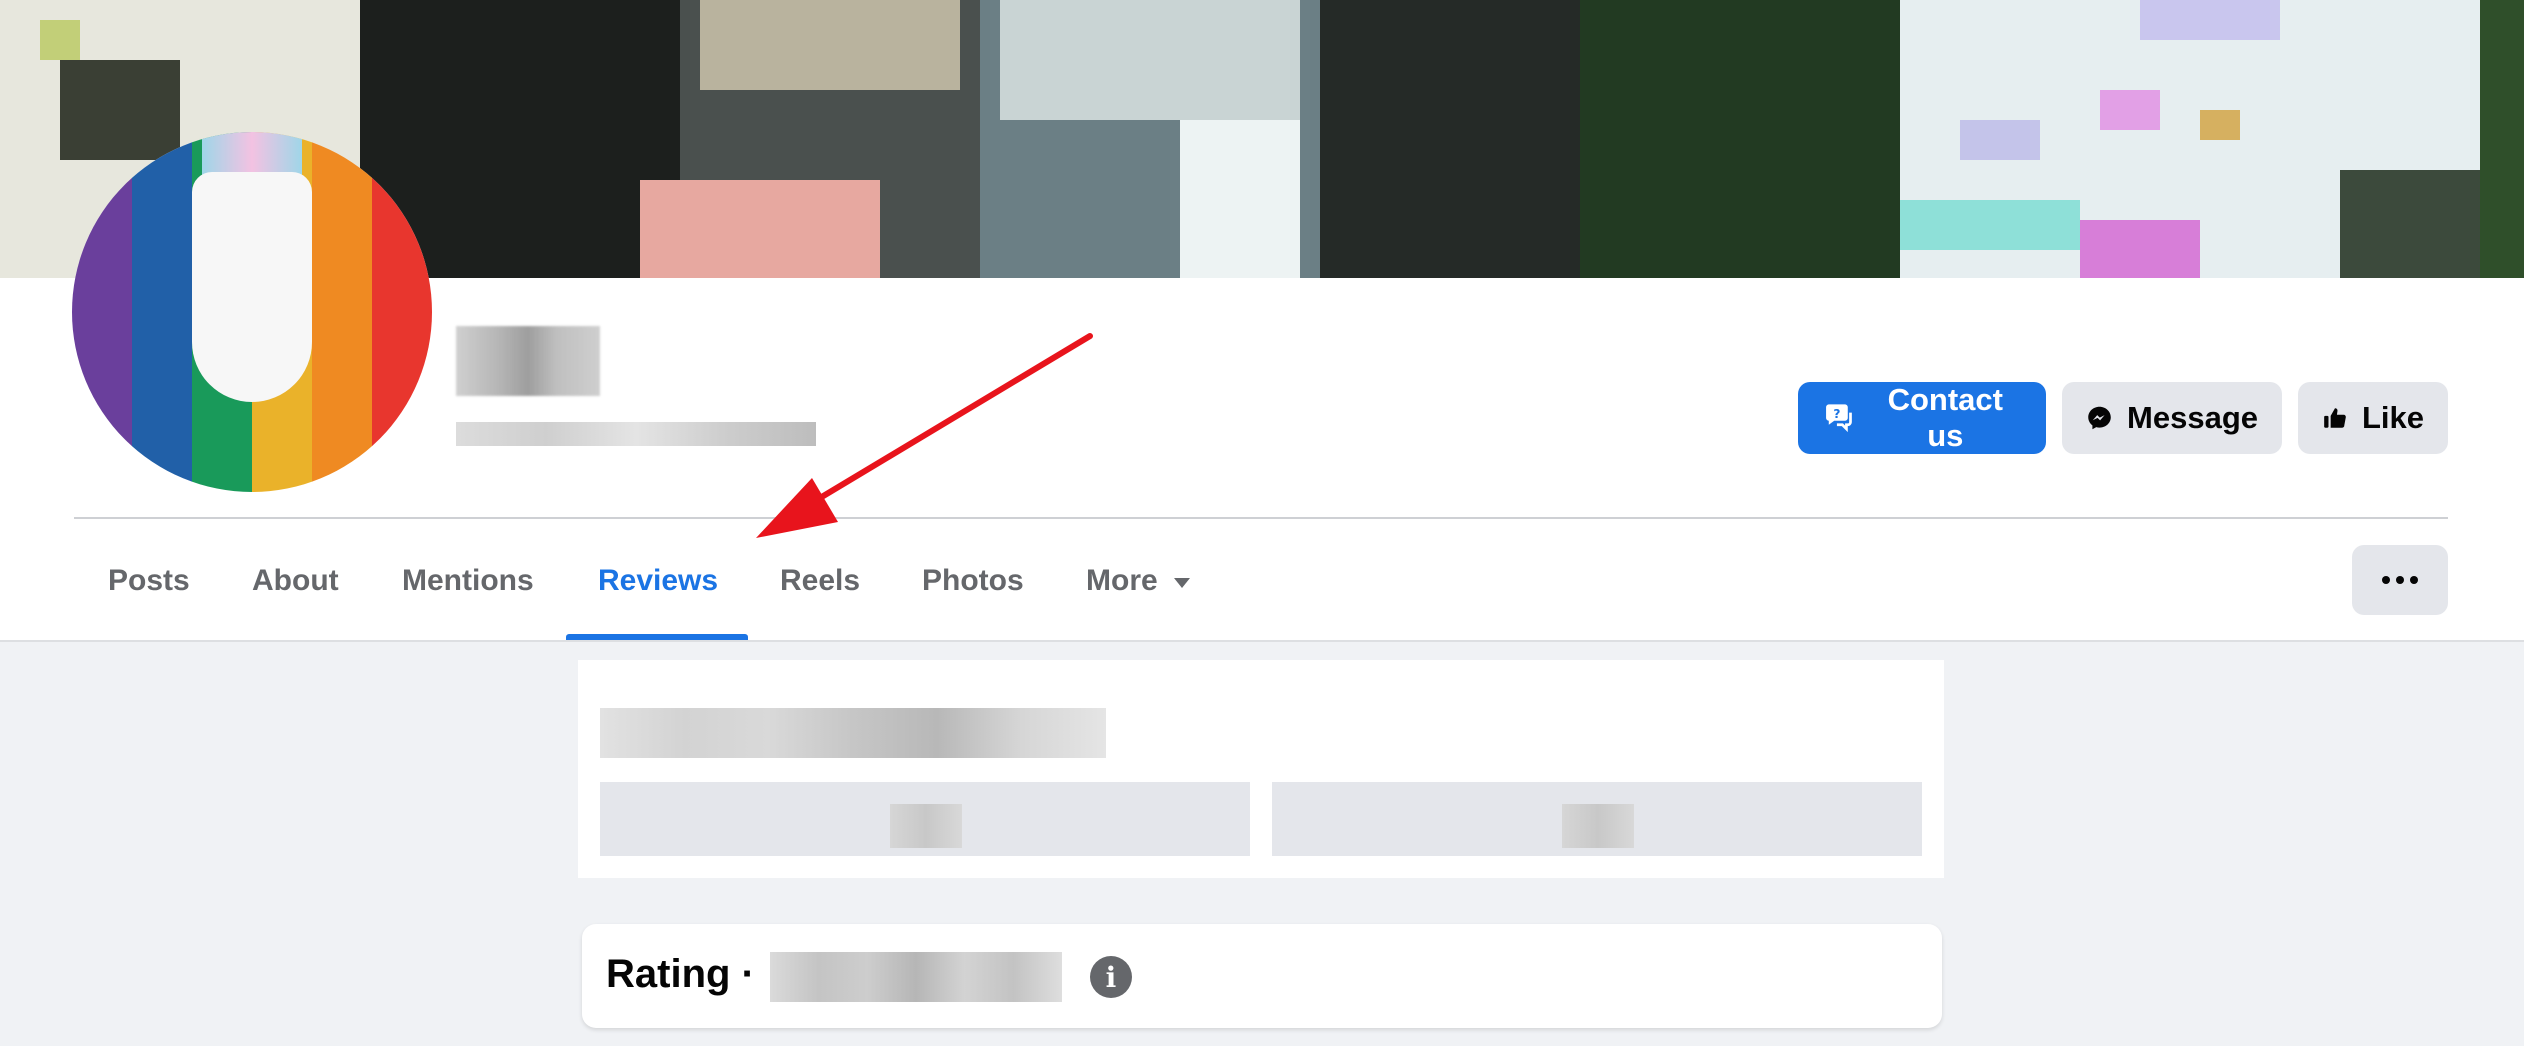 The width and height of the screenshot is (2524, 1046). What do you see at coordinates (468, 581) in the screenshot?
I see `tab-mentions: Mentions` at bounding box center [468, 581].